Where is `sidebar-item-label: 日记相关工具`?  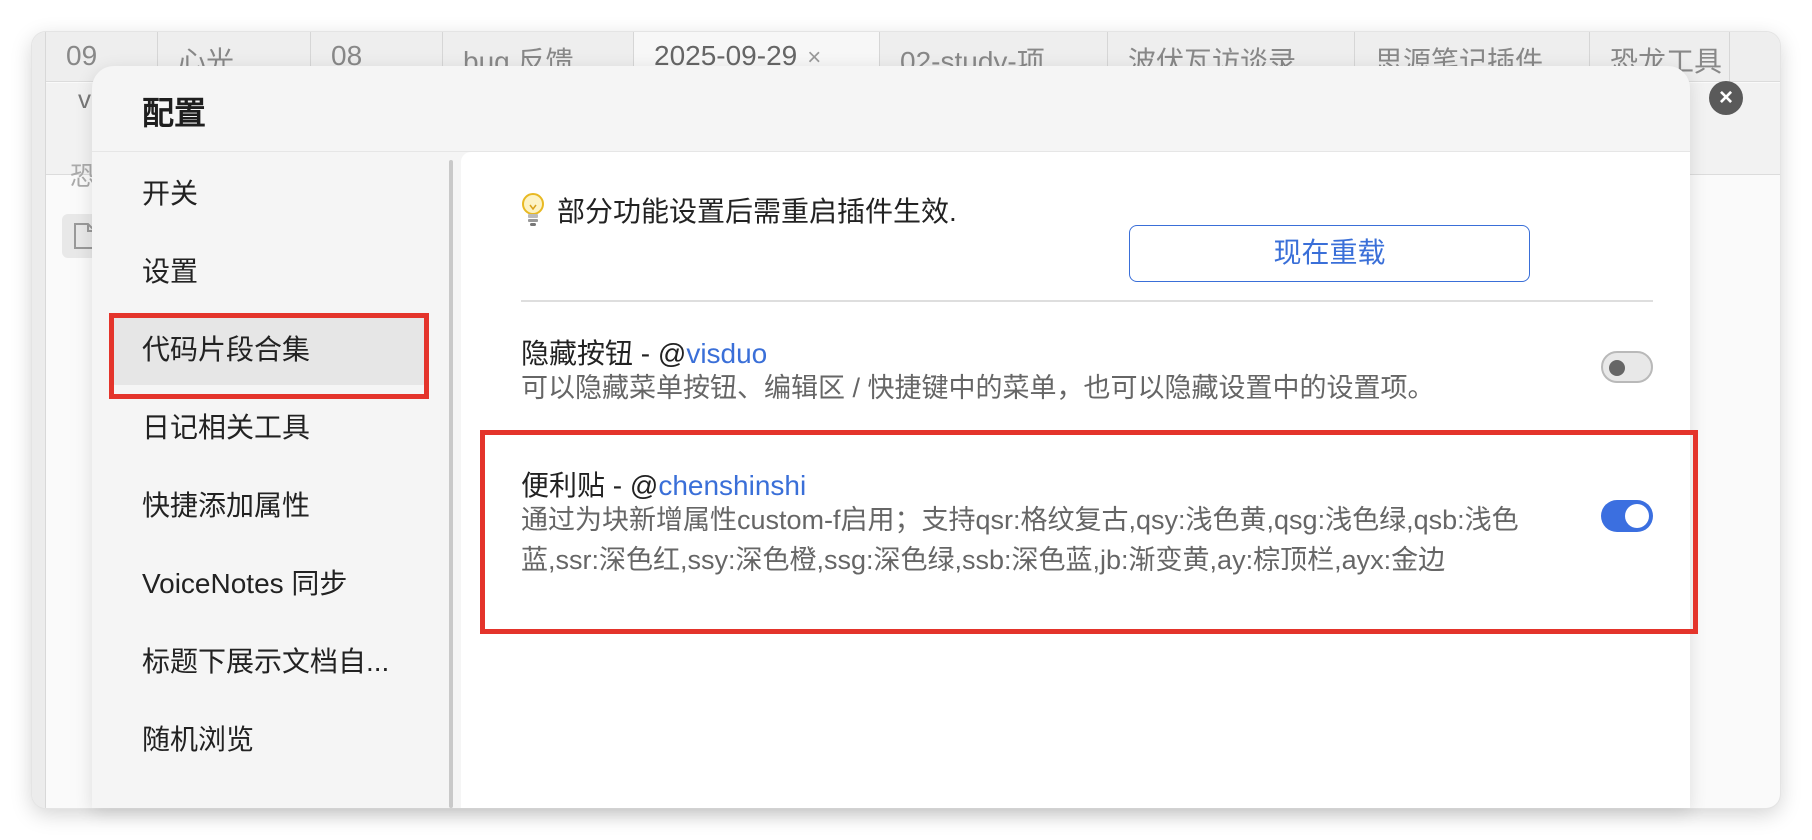
sidebar-item-label: 日记相关工具 is located at coordinates (226, 427).